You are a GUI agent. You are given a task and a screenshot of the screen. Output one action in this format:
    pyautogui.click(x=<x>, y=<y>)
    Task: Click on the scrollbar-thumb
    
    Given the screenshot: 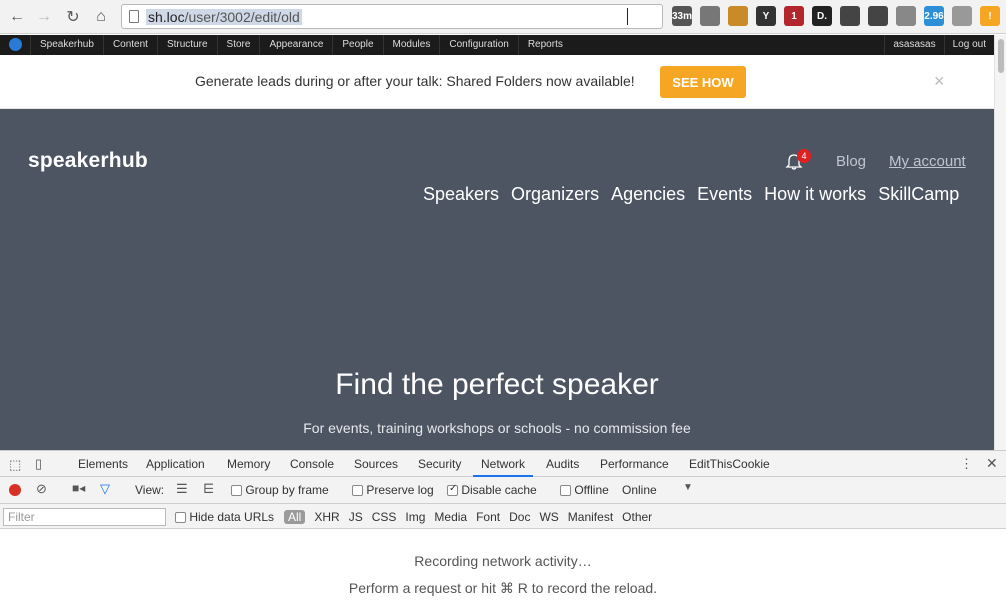 What is the action you would take?
    pyautogui.click(x=1001, y=56)
    